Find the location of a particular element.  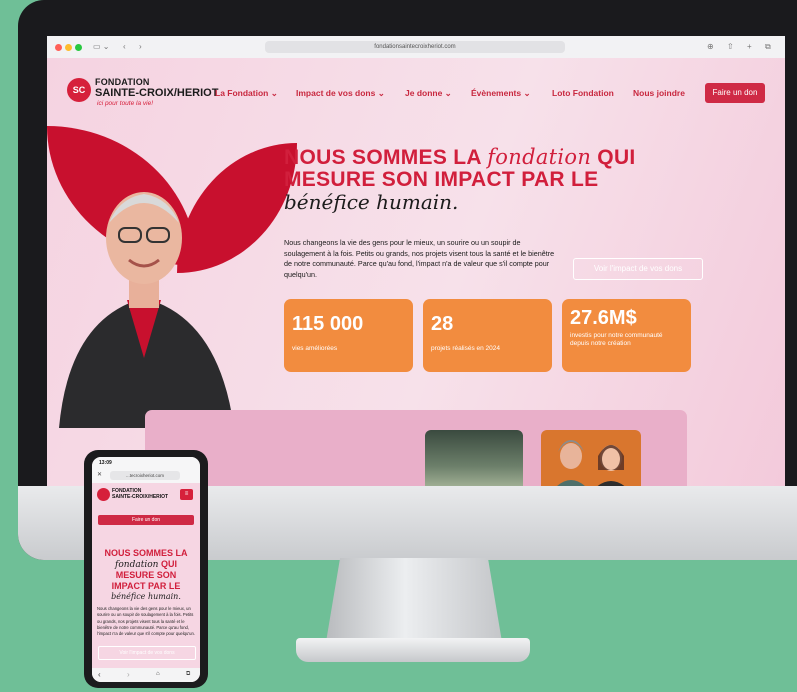

stat-label: projets réalisés en 2024 is located at coordinates (466, 348).